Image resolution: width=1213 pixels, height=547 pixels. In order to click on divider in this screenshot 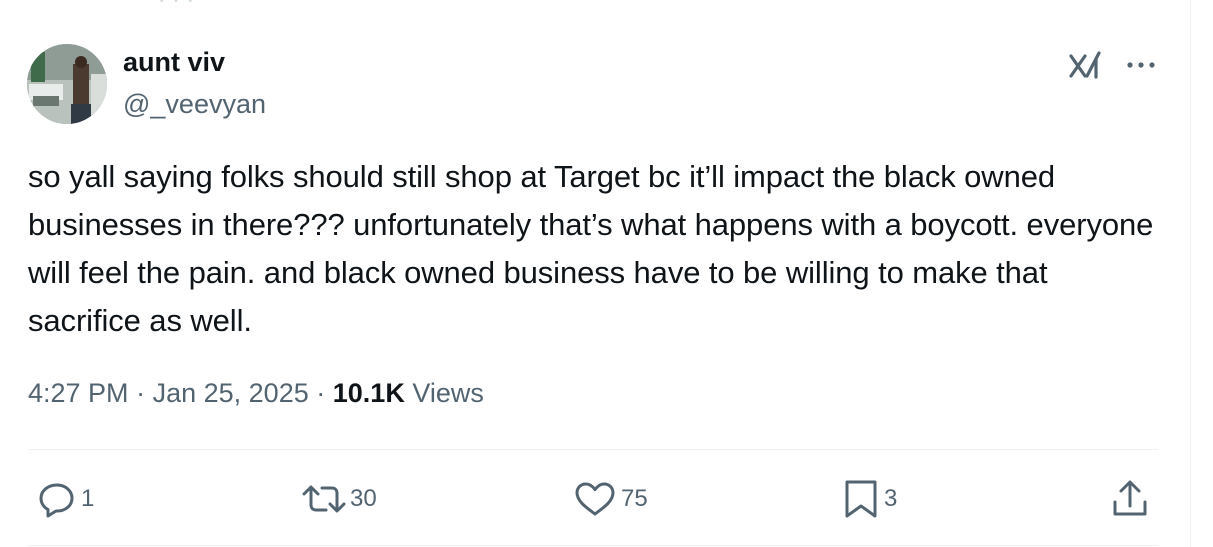, I will do `click(593, 449)`.